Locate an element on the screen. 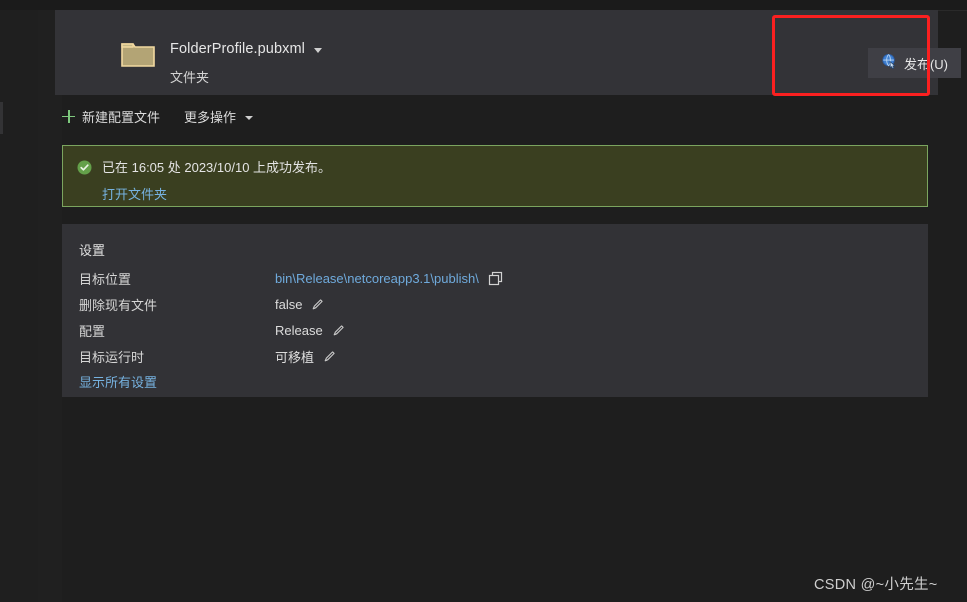  setting-value-configuration: Release is located at coordinates (310, 330).